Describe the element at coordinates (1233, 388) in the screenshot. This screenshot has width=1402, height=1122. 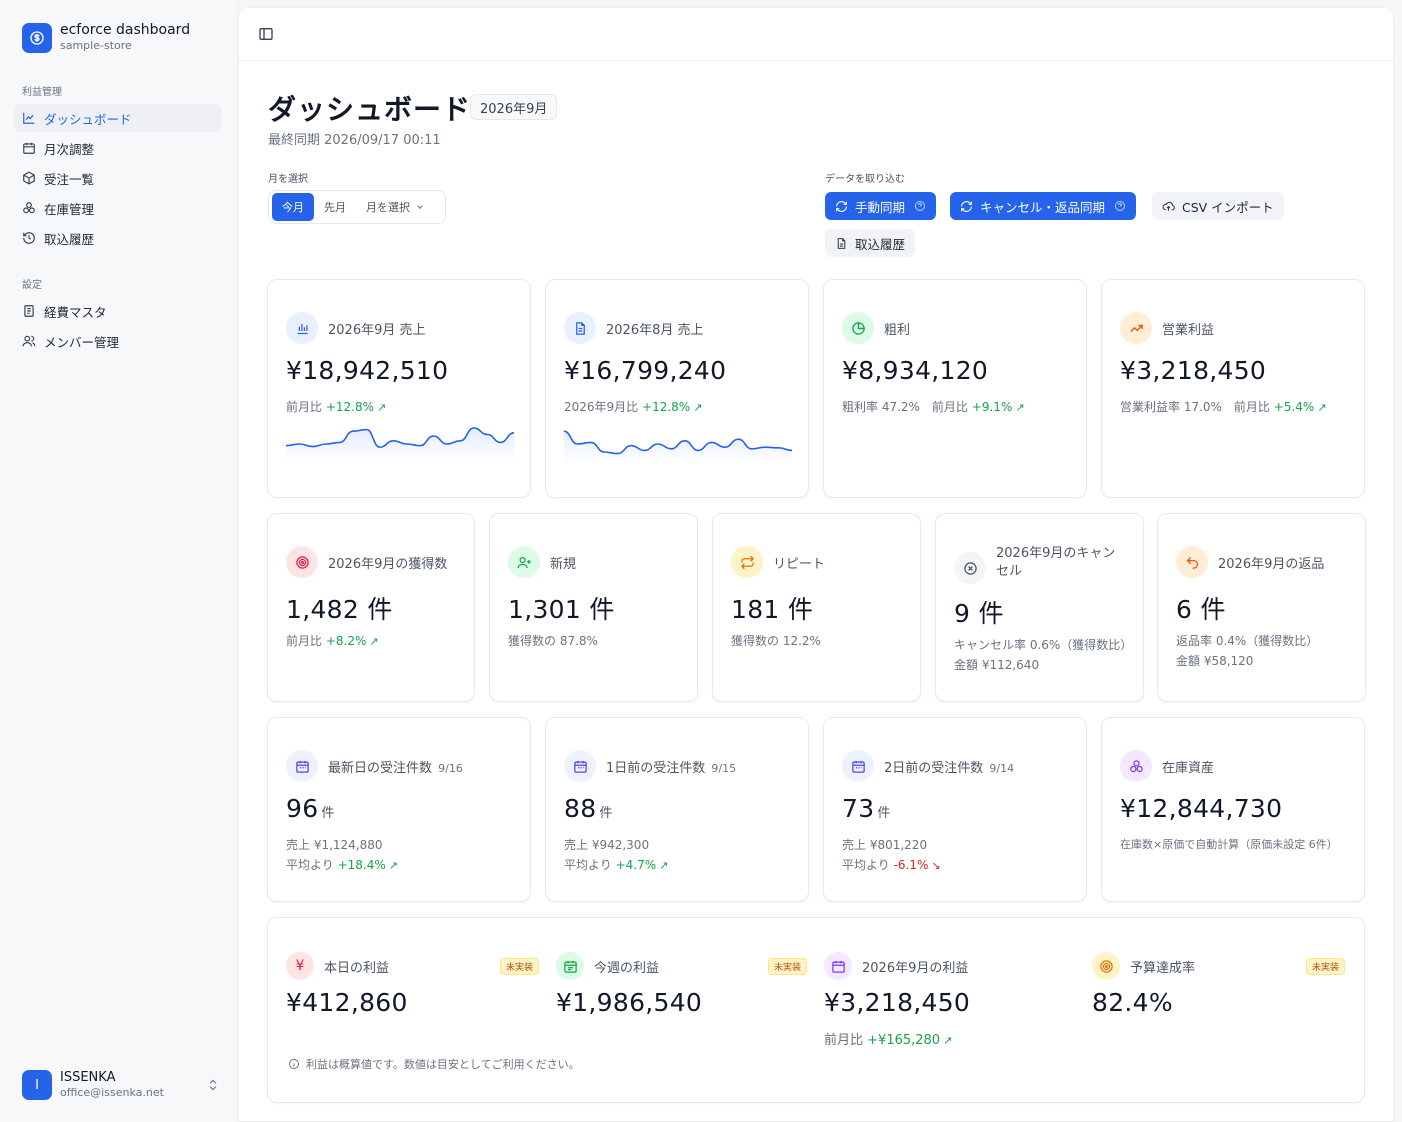
I see `operating-profit-card: 営業利益 ¥3,218,450 営業利益率 17.0% 前月比 +5.4% ↗` at that location.